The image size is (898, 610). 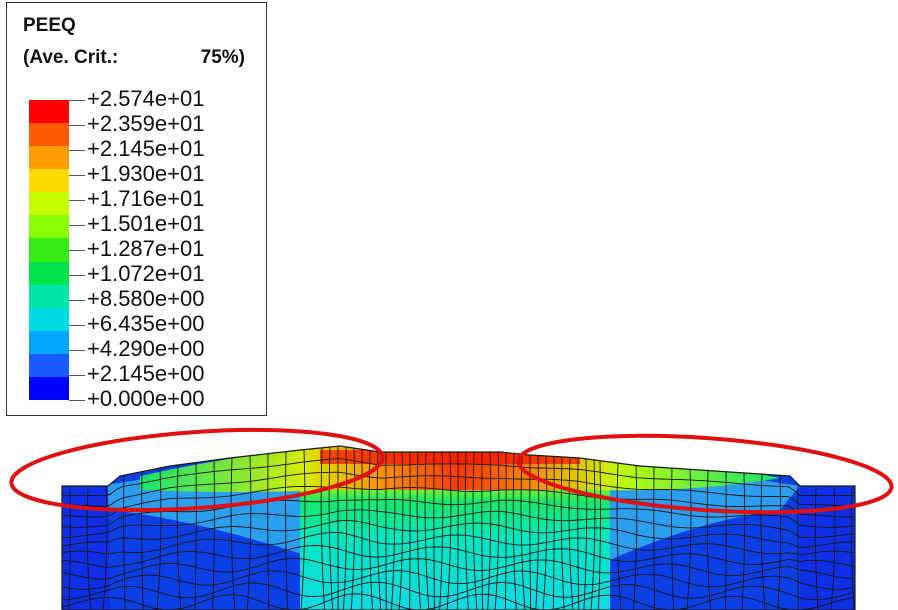 I want to click on mesh-vertical-line, so click(x=726, y=540).